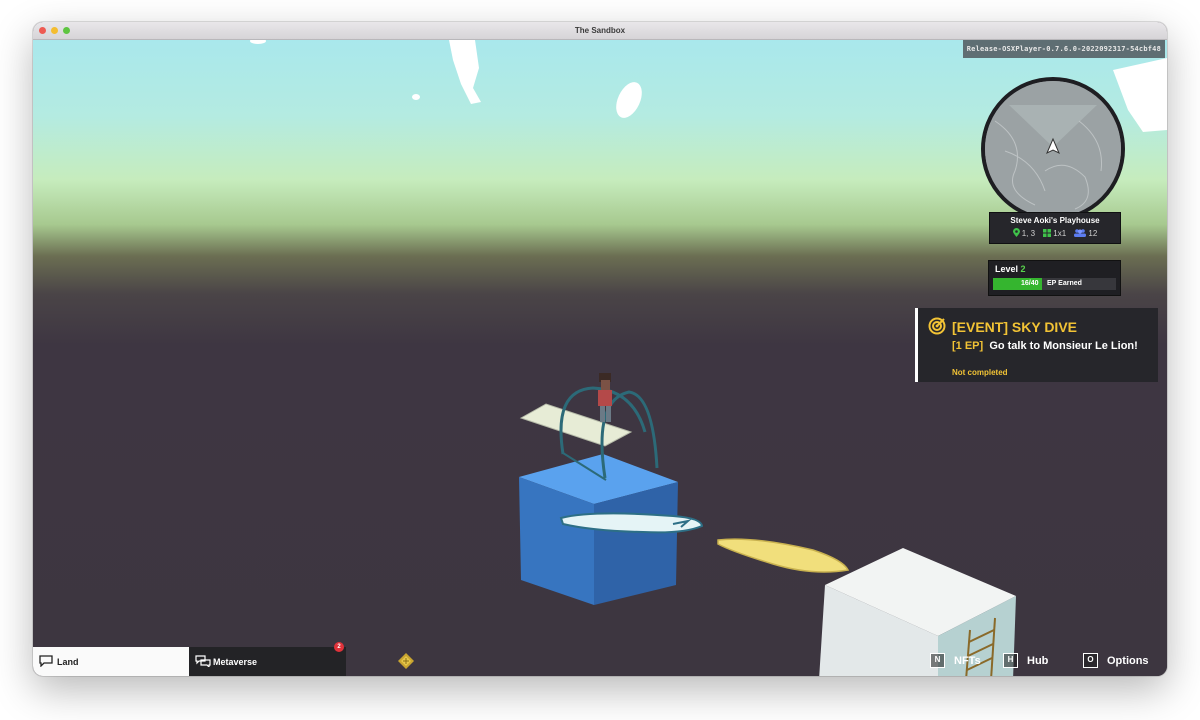  What do you see at coordinates (937, 326) in the screenshot?
I see `target-icon` at bounding box center [937, 326].